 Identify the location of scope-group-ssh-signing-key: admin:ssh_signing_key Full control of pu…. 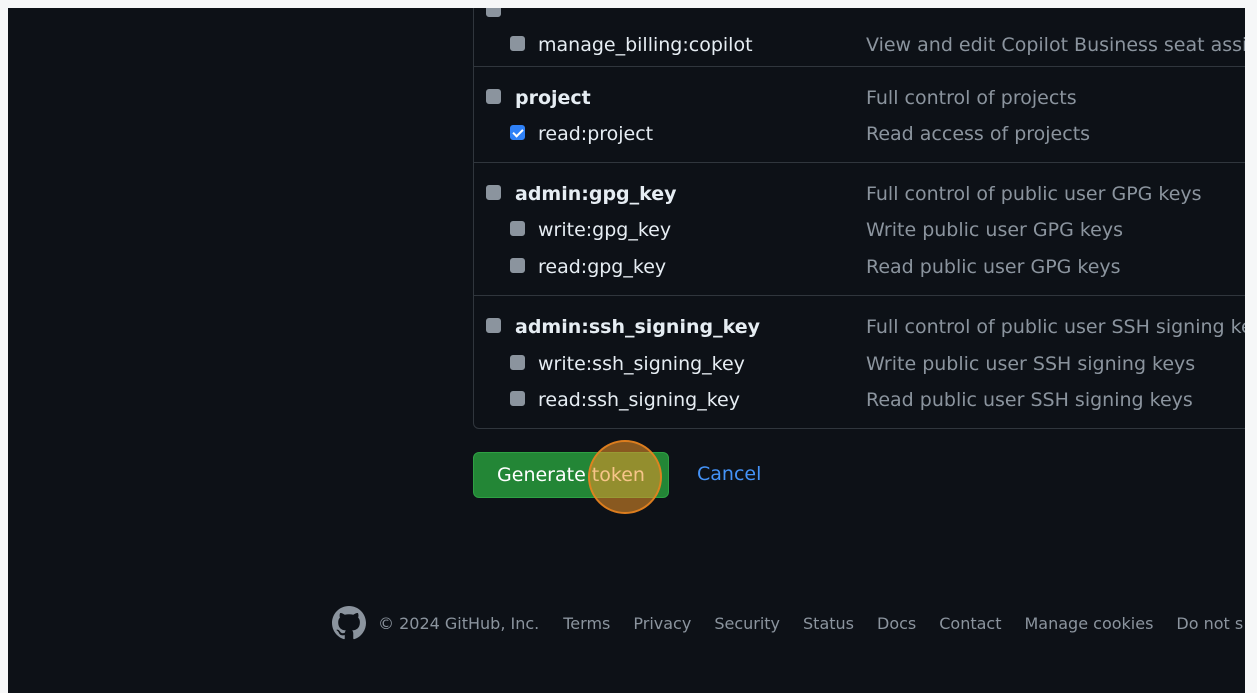
(859, 363).